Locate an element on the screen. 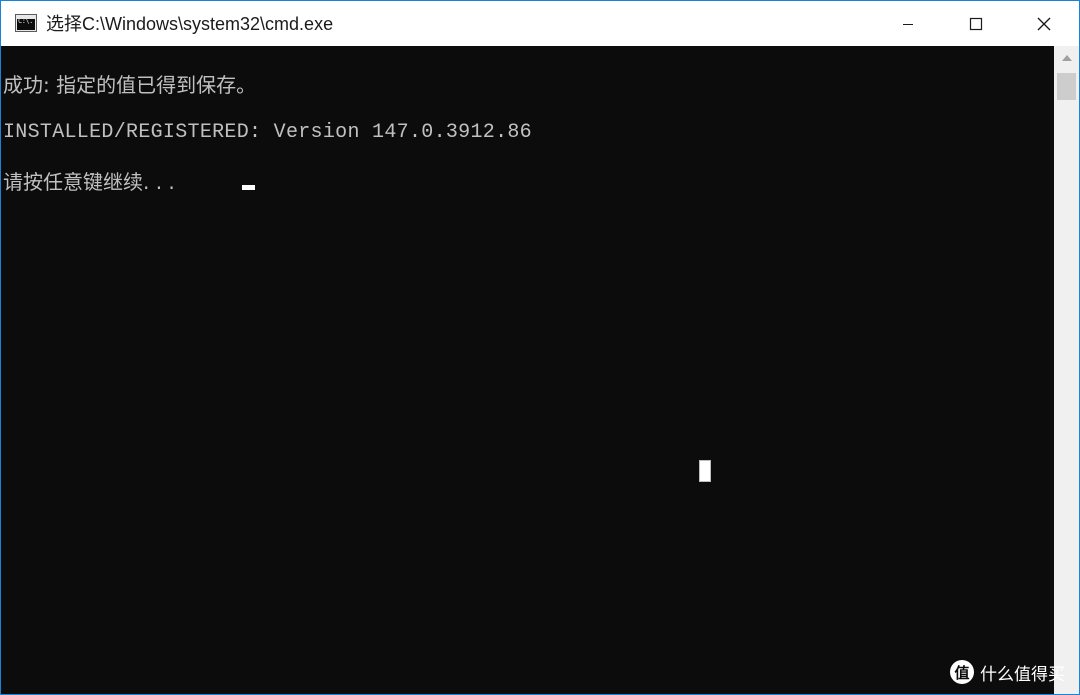  close-button is located at coordinates (1044, 23).